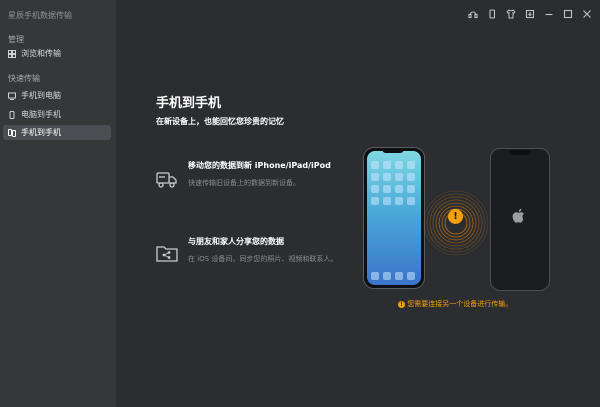  I want to click on title-bar, so click(358, 14).